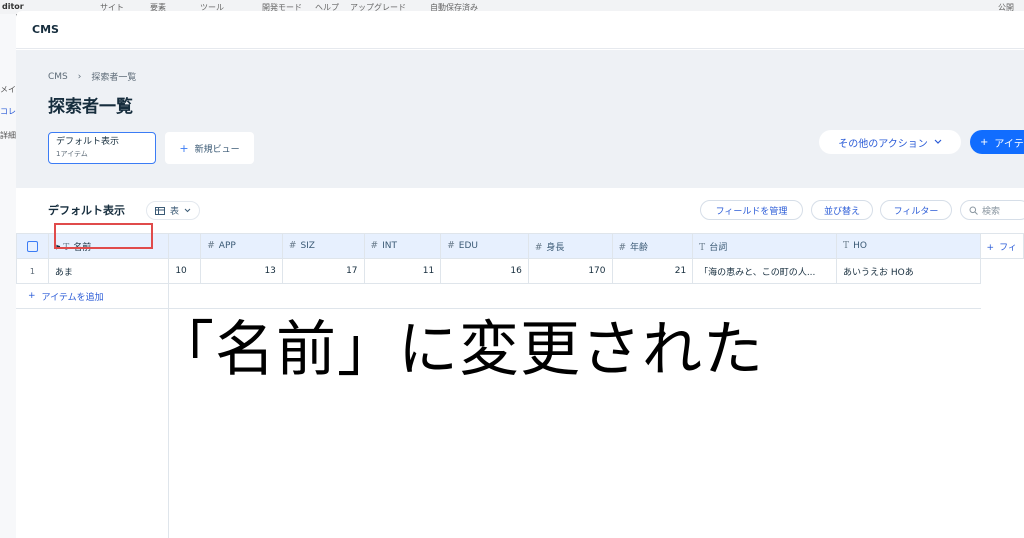  What do you see at coordinates (860, 246) in the screenshot?
I see `column-label: HO` at bounding box center [860, 246].